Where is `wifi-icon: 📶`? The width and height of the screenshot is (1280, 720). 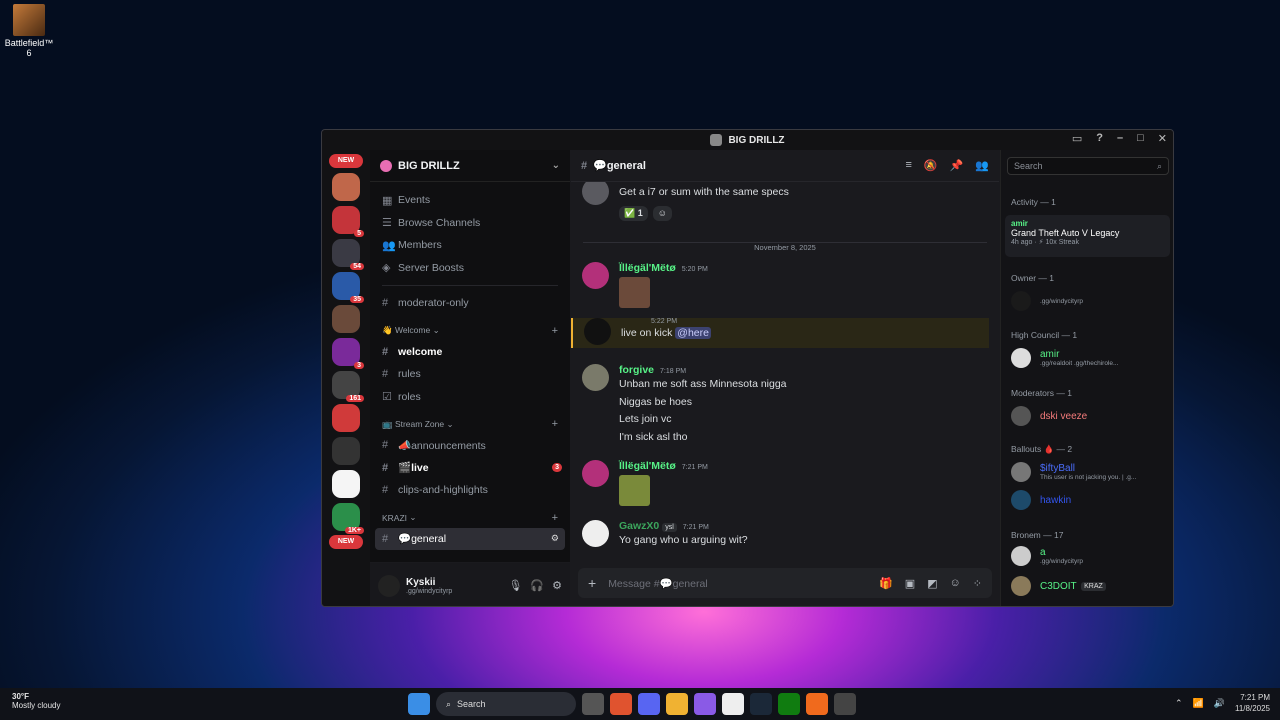
wifi-icon: 📶 is located at coordinates (1198, 703).